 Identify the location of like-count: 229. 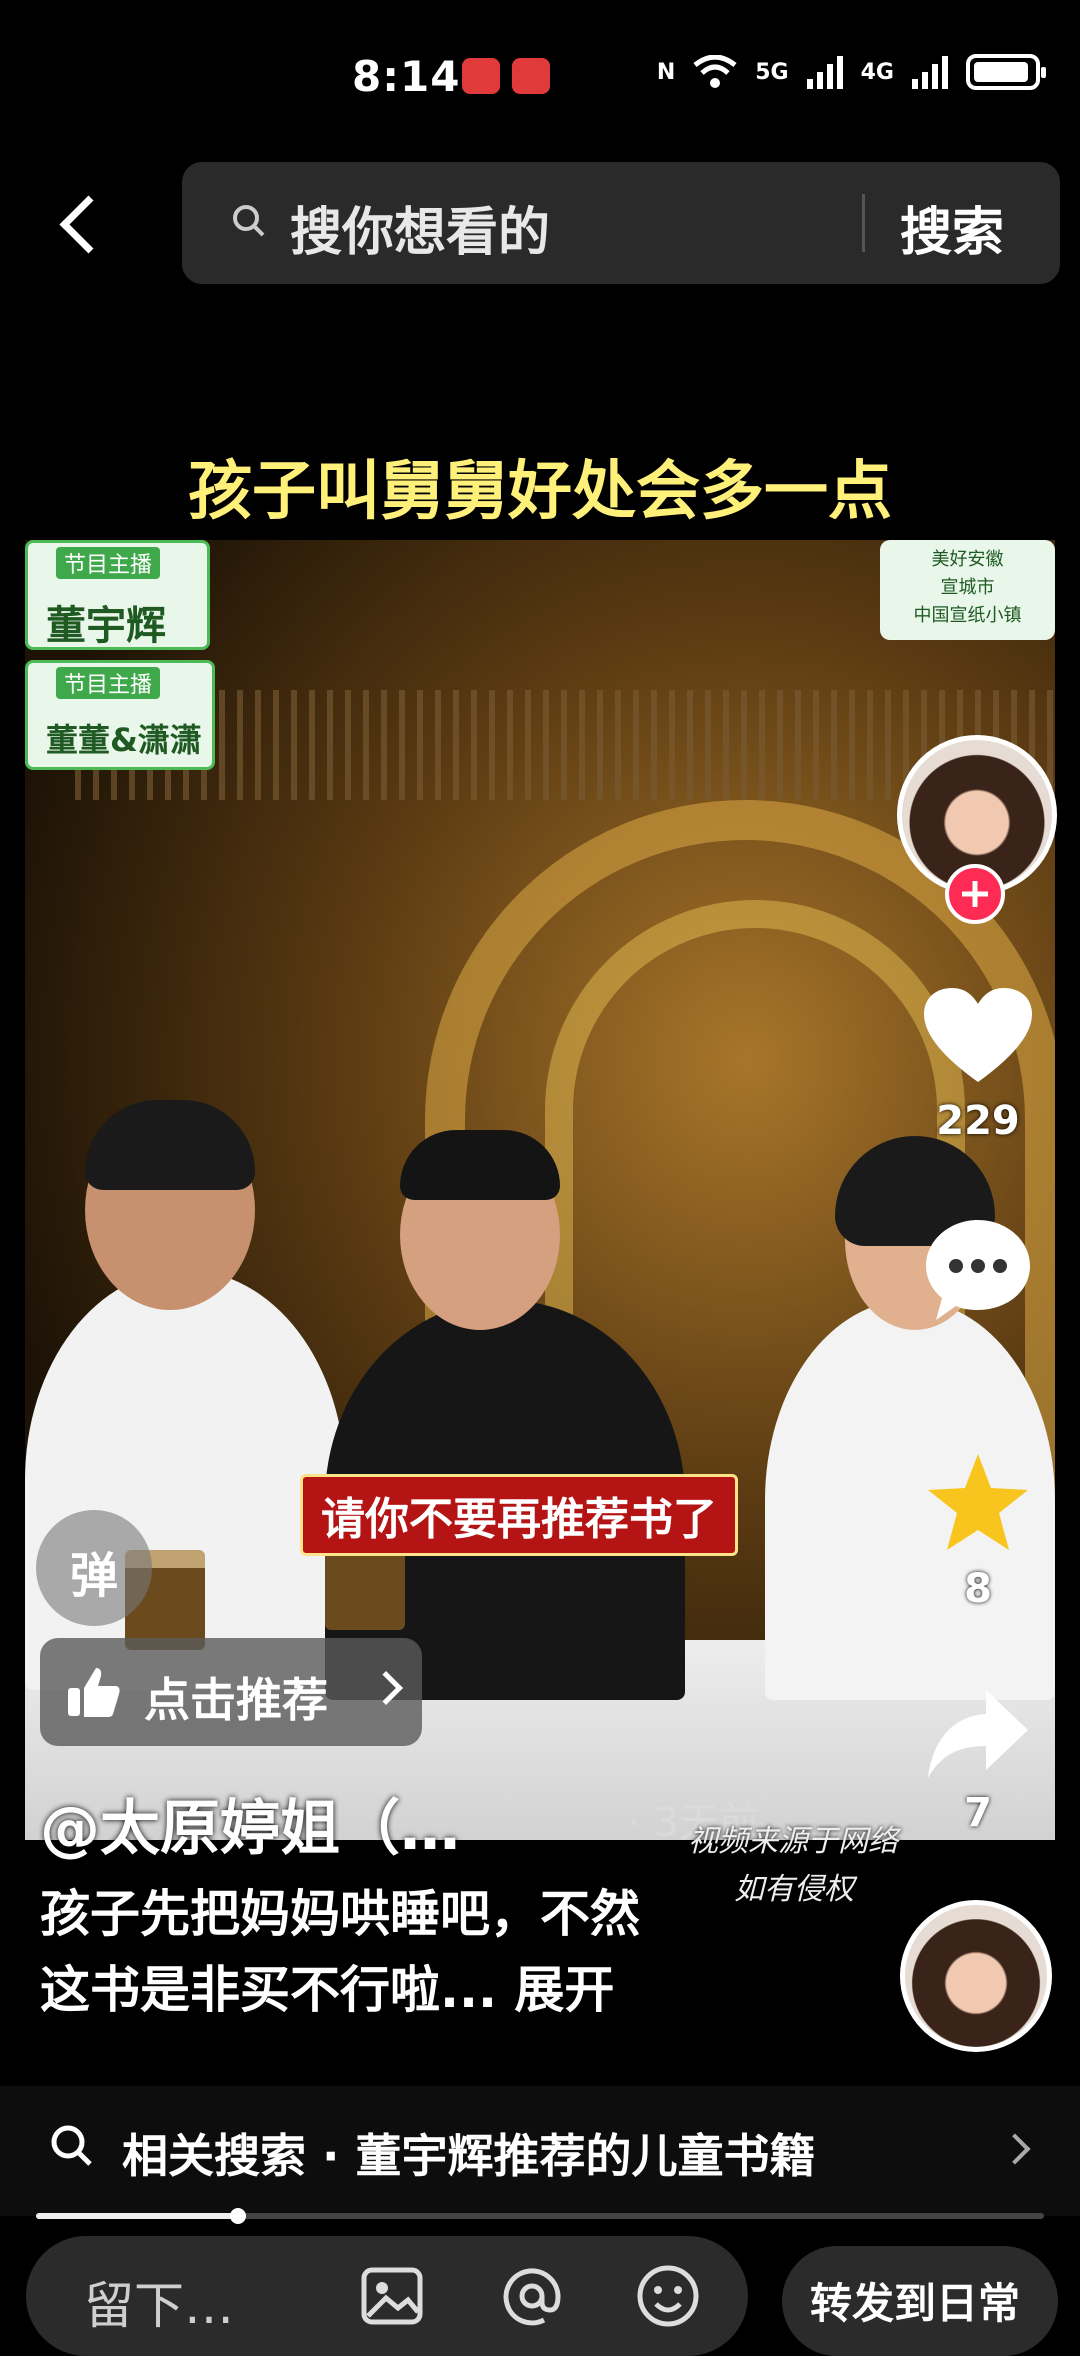
(978, 1121).